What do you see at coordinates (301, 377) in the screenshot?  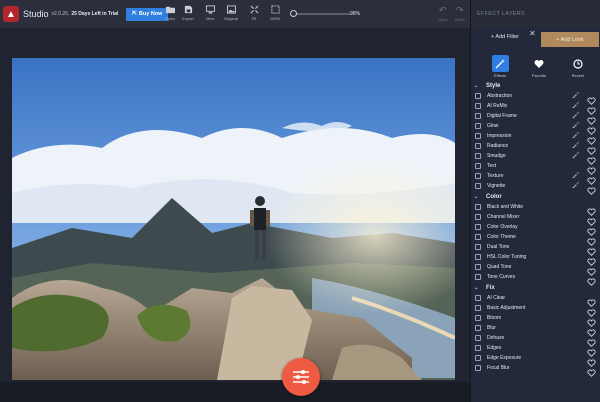 I see `adjustments-button` at bounding box center [301, 377].